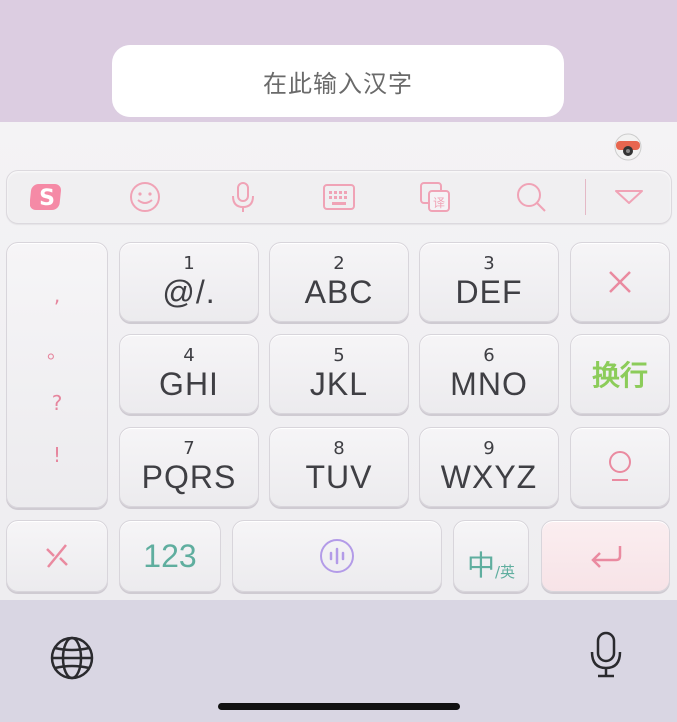  What do you see at coordinates (606, 655) in the screenshot?
I see `dictation-mic-icon` at bounding box center [606, 655].